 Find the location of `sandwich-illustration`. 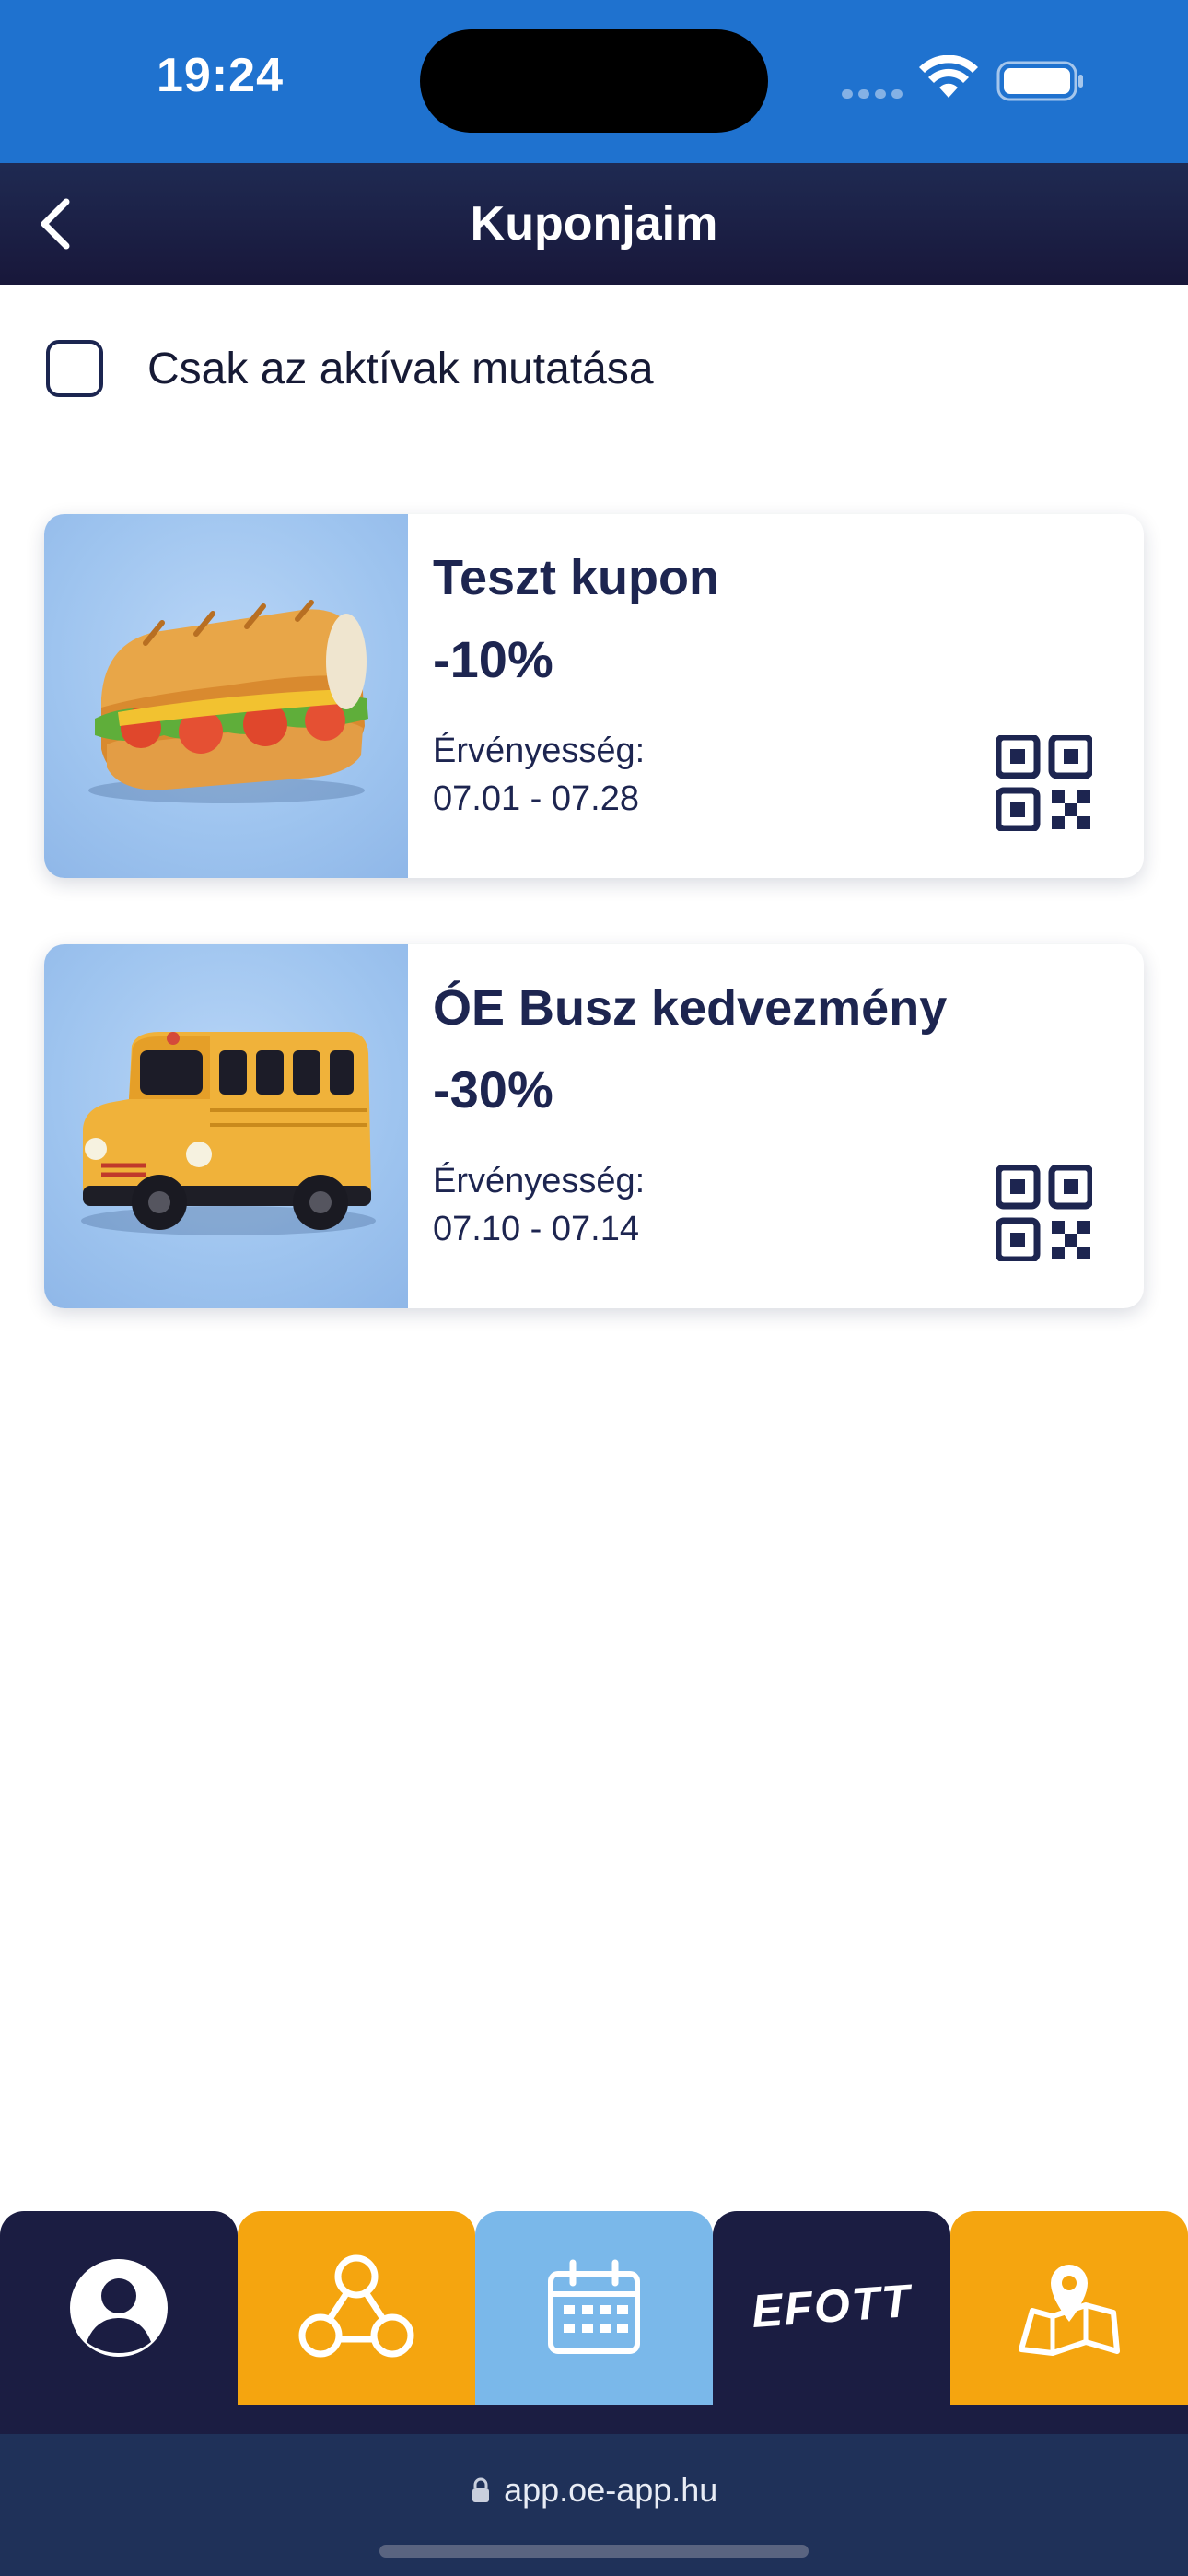

sandwich-illustration is located at coordinates (228, 701).